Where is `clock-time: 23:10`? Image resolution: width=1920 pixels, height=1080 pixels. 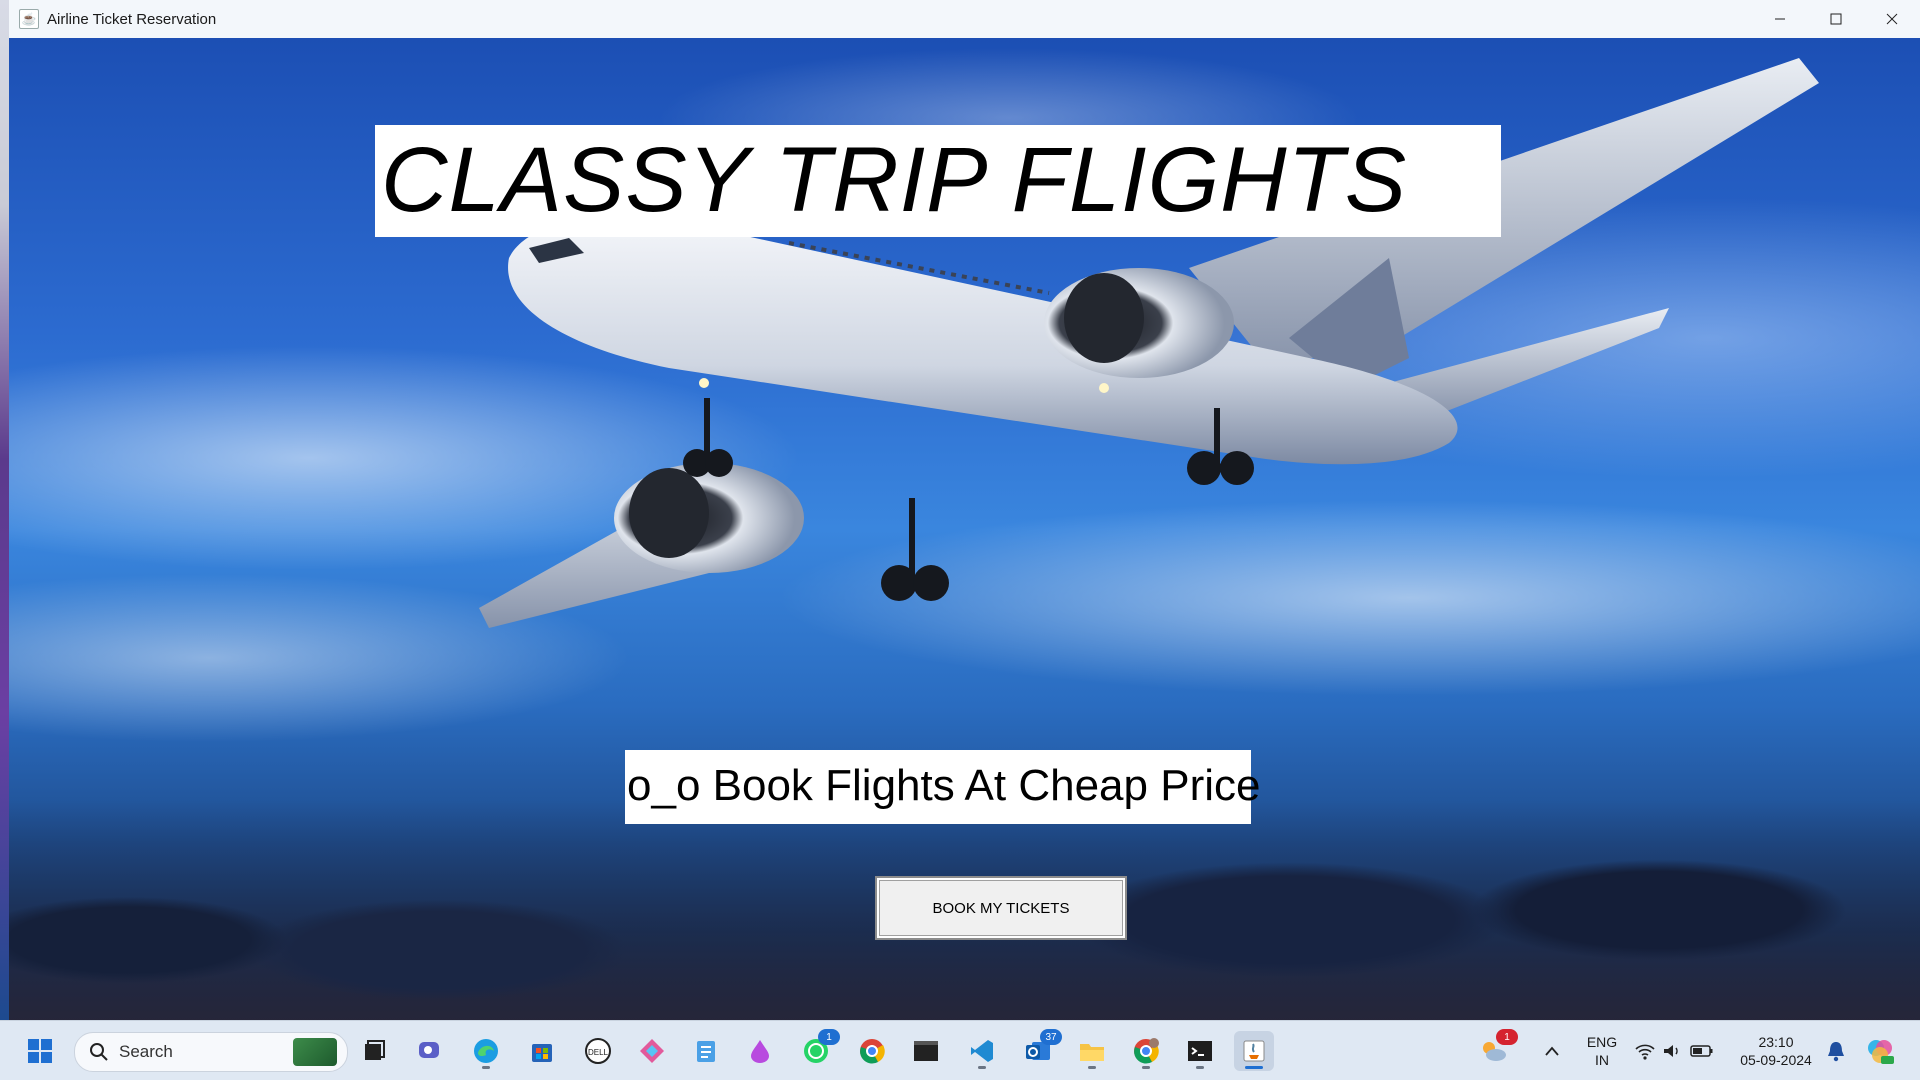 clock-time: 23:10 is located at coordinates (1776, 1042).